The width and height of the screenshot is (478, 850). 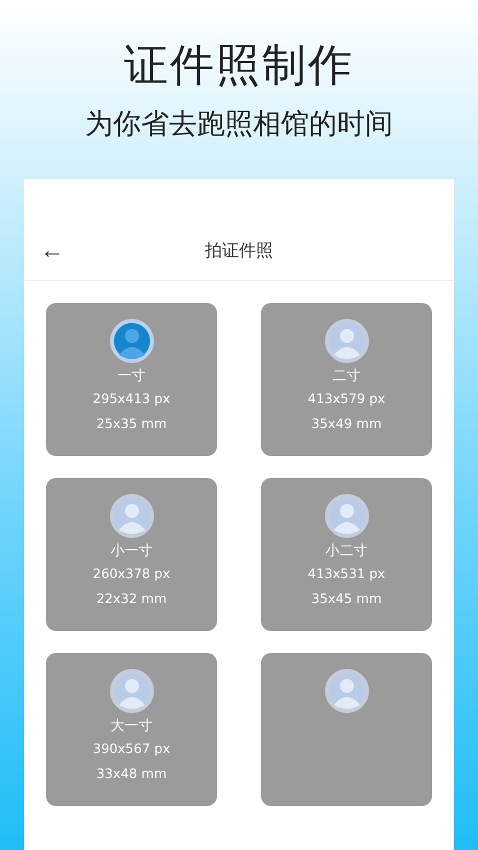 I want to click on subheadline: 为你省去跑照相馆的时间, so click(x=239, y=124).